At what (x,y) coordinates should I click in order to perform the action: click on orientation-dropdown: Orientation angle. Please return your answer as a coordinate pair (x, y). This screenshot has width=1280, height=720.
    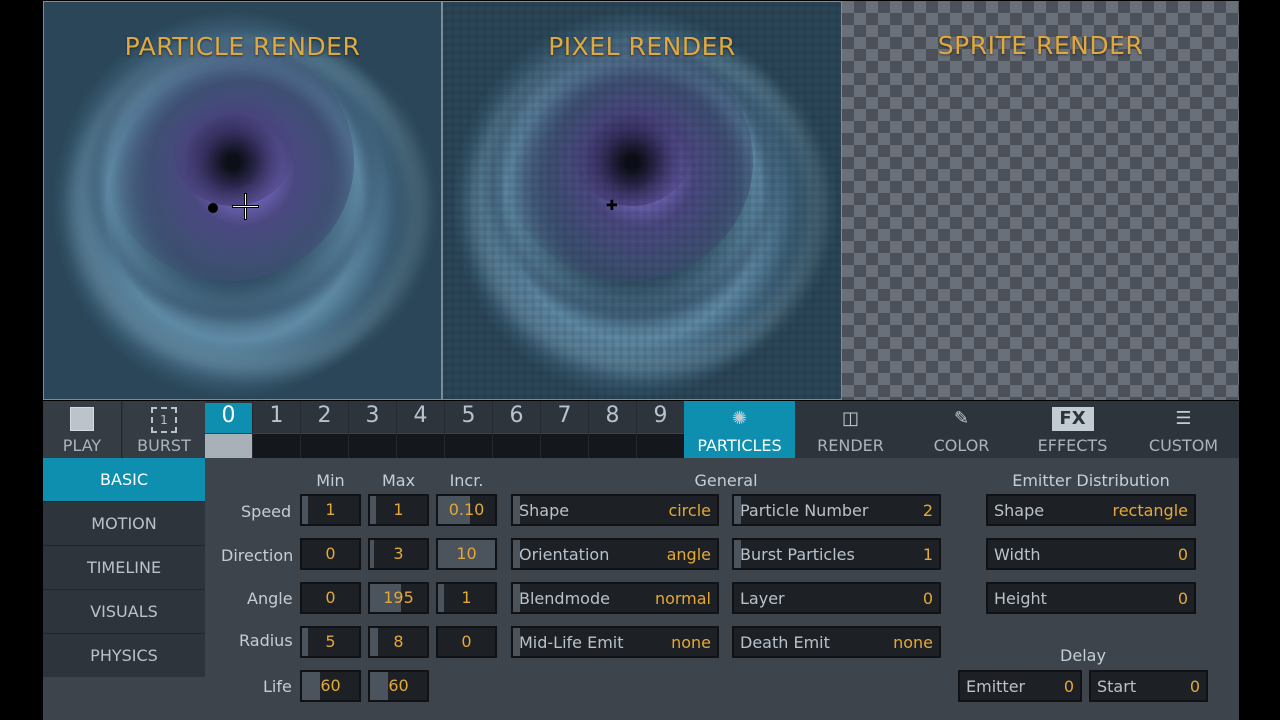
    Looking at the image, I should click on (615, 554).